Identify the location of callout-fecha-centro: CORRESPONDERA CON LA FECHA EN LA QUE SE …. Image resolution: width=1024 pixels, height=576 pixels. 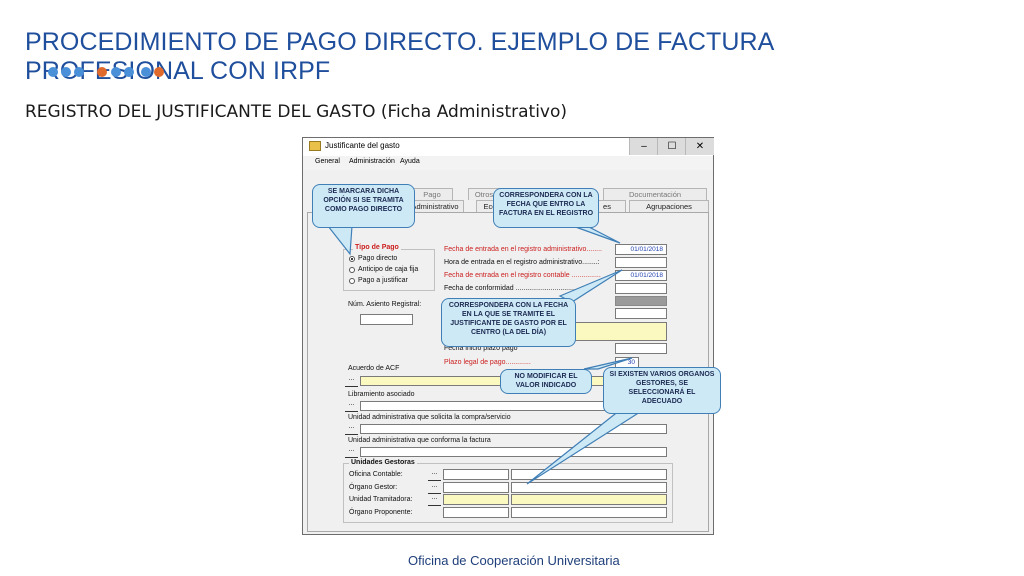
(508, 322).